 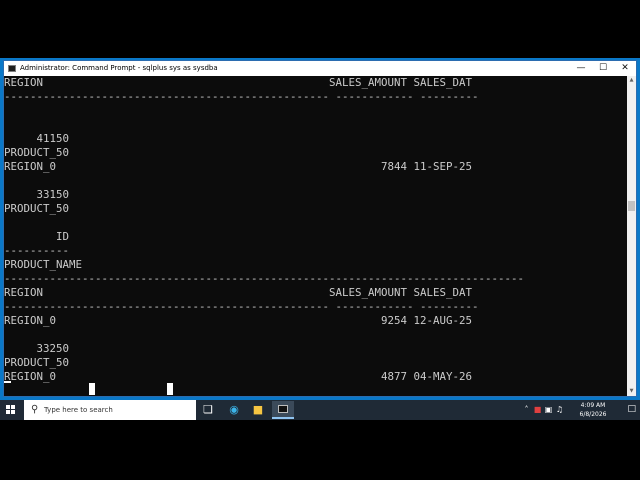 What do you see at coordinates (526, 410) in the screenshot?
I see `chevron-up-icon: ˄` at bounding box center [526, 410].